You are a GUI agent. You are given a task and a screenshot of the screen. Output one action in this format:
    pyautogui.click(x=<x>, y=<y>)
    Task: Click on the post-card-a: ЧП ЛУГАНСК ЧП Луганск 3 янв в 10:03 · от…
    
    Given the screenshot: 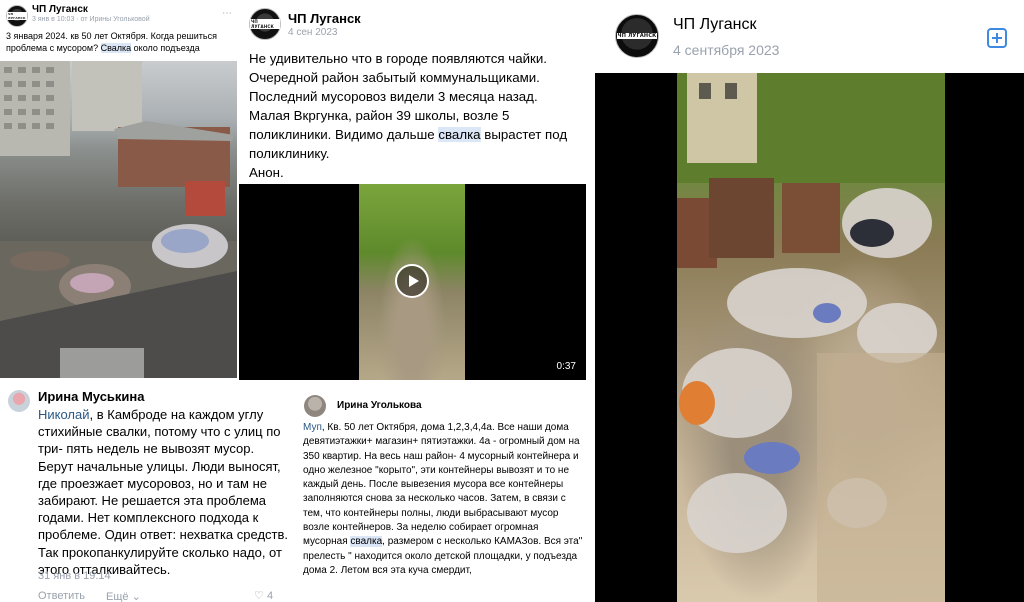 What is the action you would take?
    pyautogui.click(x=118, y=189)
    